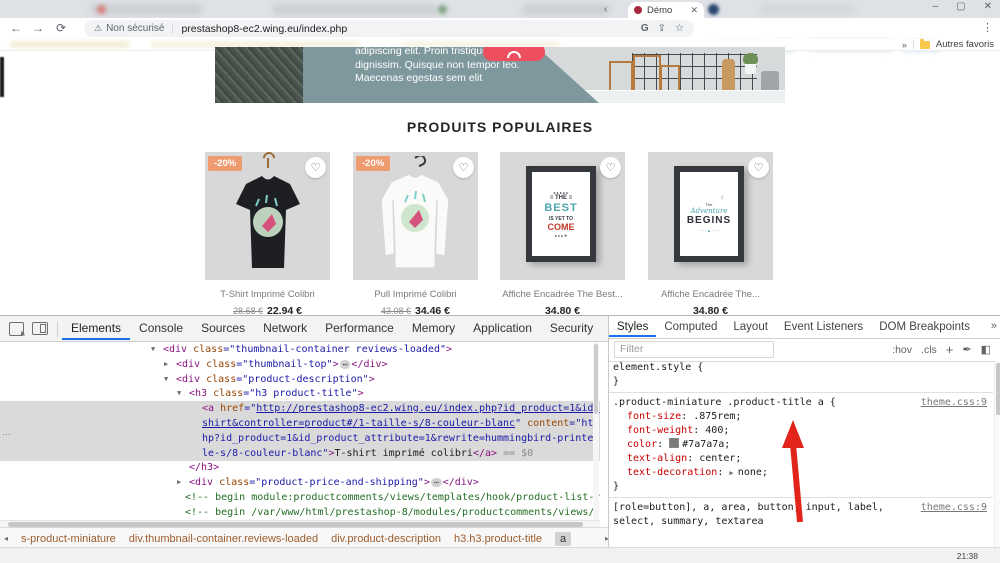  What do you see at coordinates (16, 328) in the screenshot?
I see `inspect-element-icon` at bounding box center [16, 328].